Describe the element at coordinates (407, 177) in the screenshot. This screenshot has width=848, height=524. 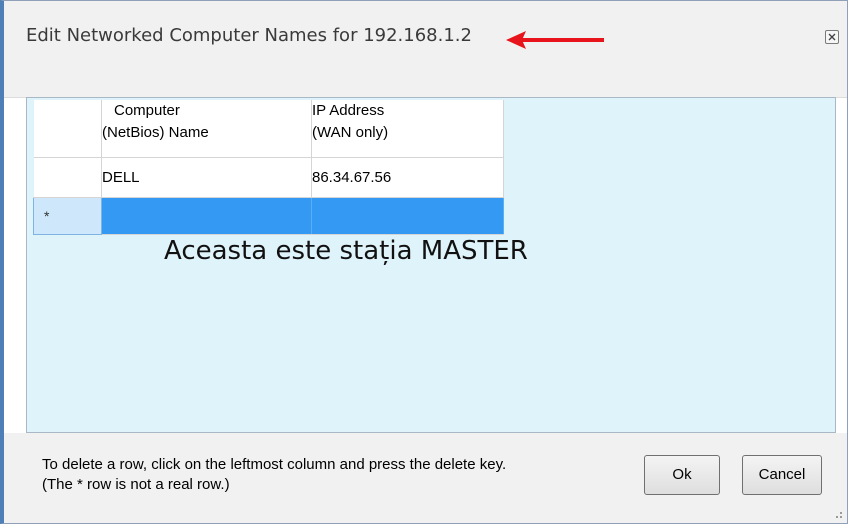
I see `ip-address-cell: 86.34.67.56` at that location.